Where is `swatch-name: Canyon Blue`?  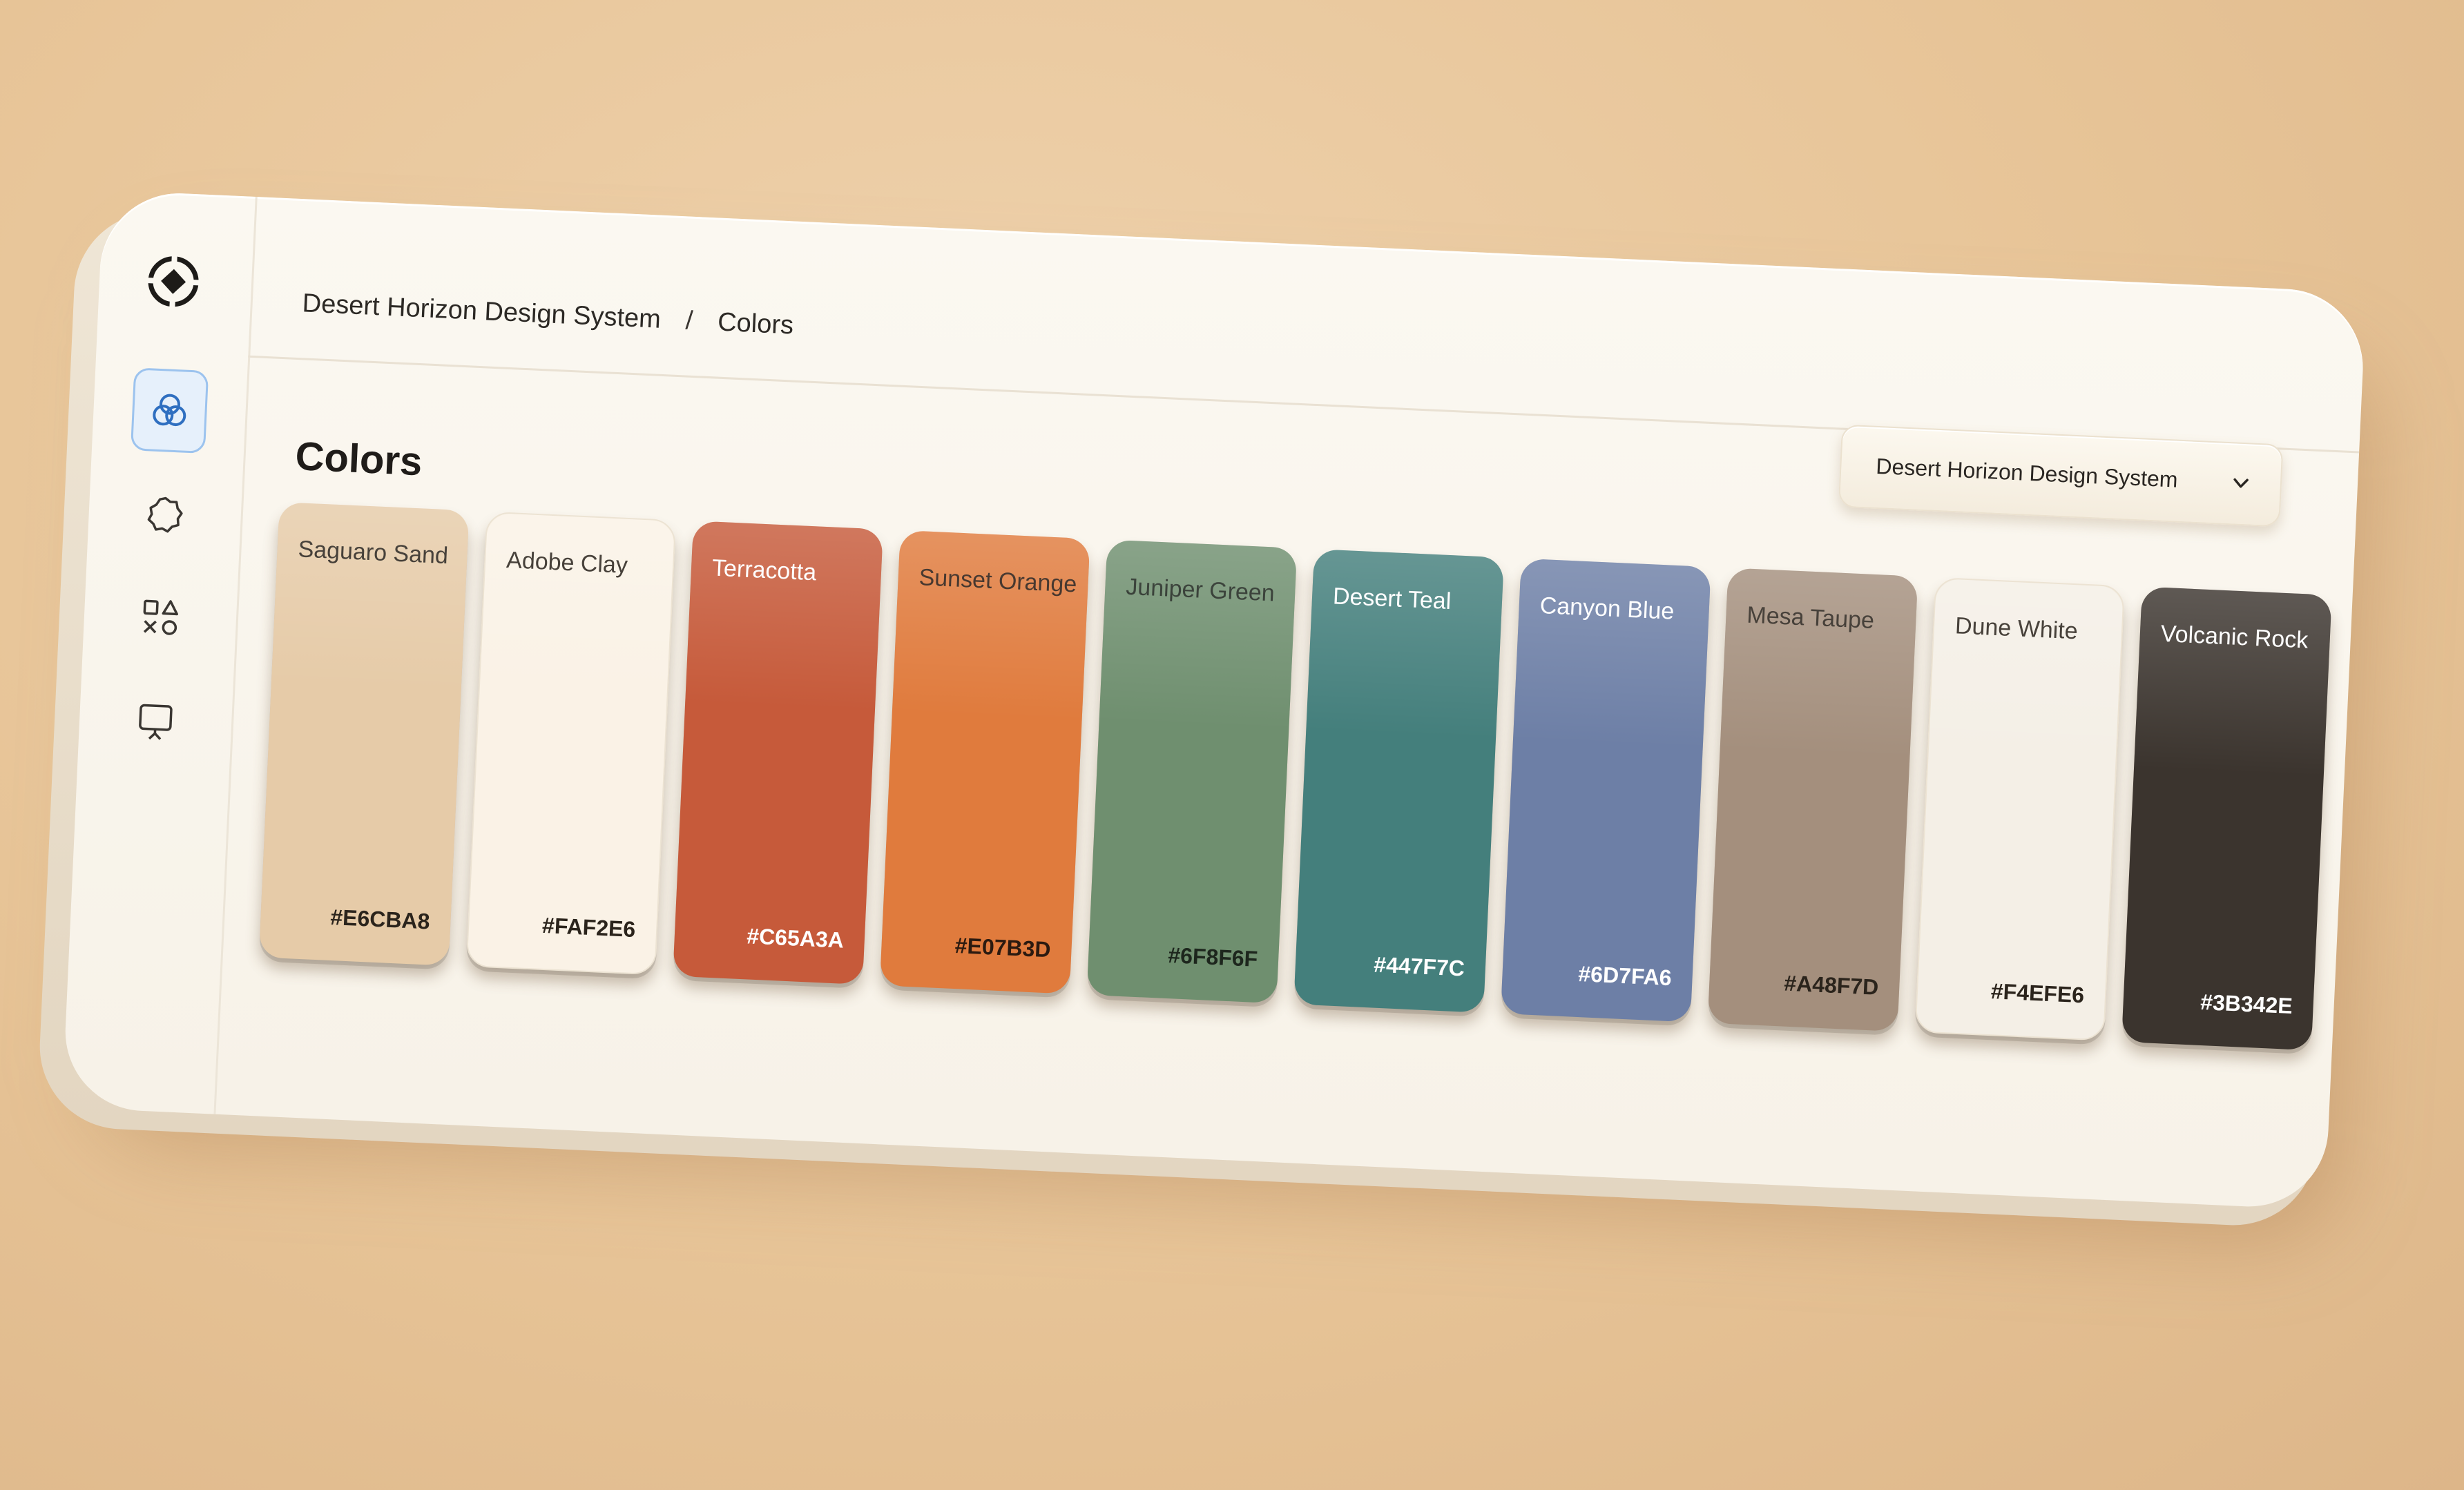
swatch-name: Canyon Blue is located at coordinates (1607, 608).